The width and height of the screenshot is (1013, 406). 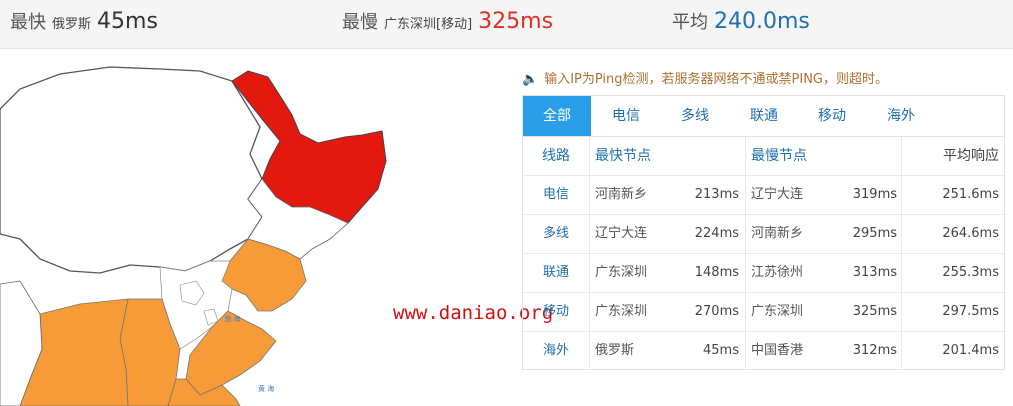 What do you see at coordinates (874, 272) in the screenshot?
I see `row-slow-ms: 313ms` at bounding box center [874, 272].